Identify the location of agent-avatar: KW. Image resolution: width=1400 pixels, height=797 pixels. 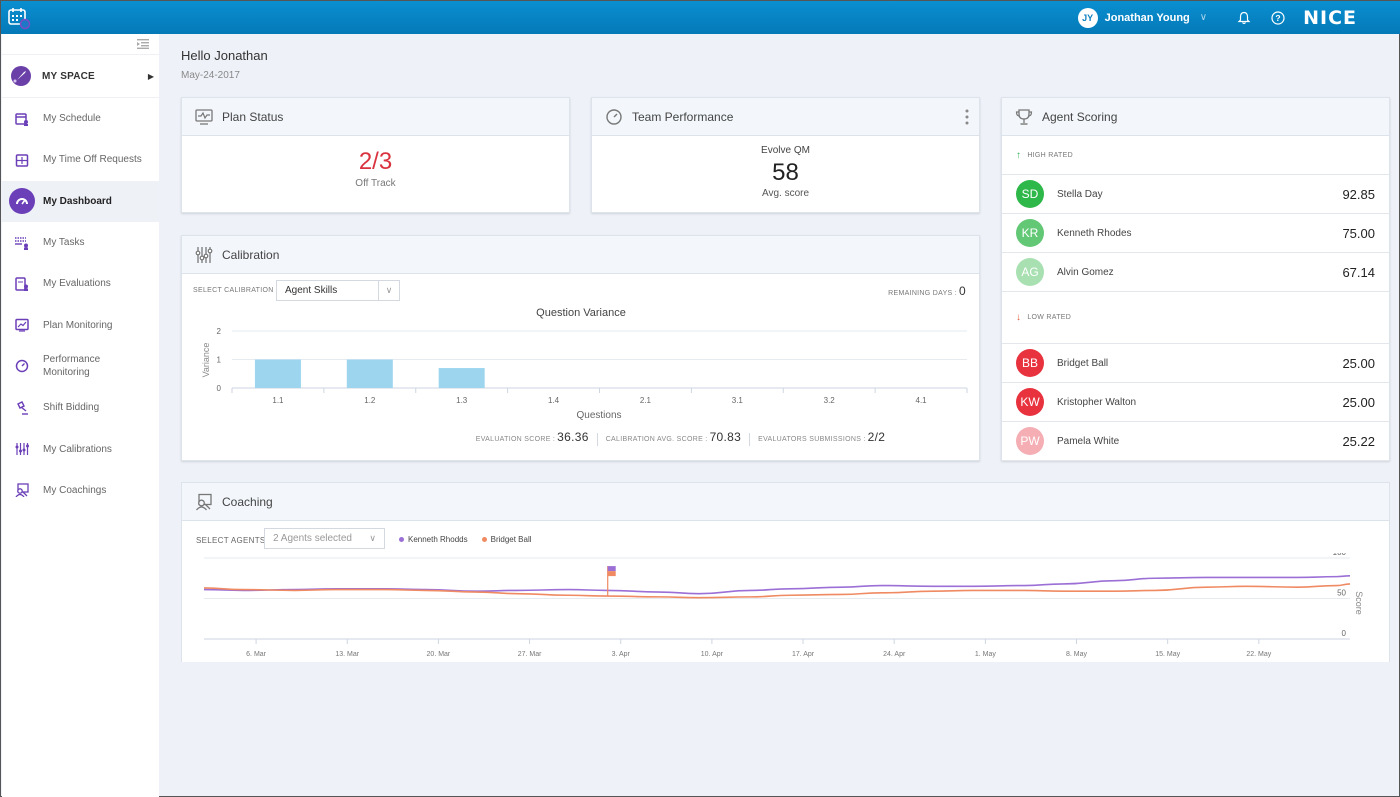
(1030, 402).